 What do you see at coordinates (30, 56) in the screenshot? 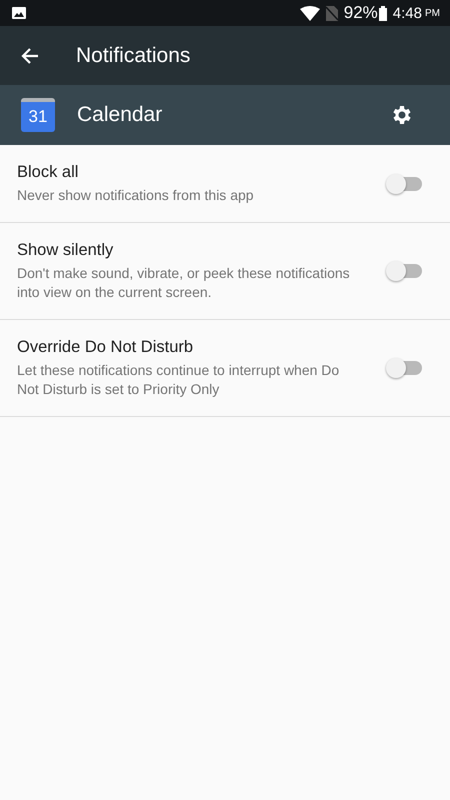
I see `back-arrow-icon` at bounding box center [30, 56].